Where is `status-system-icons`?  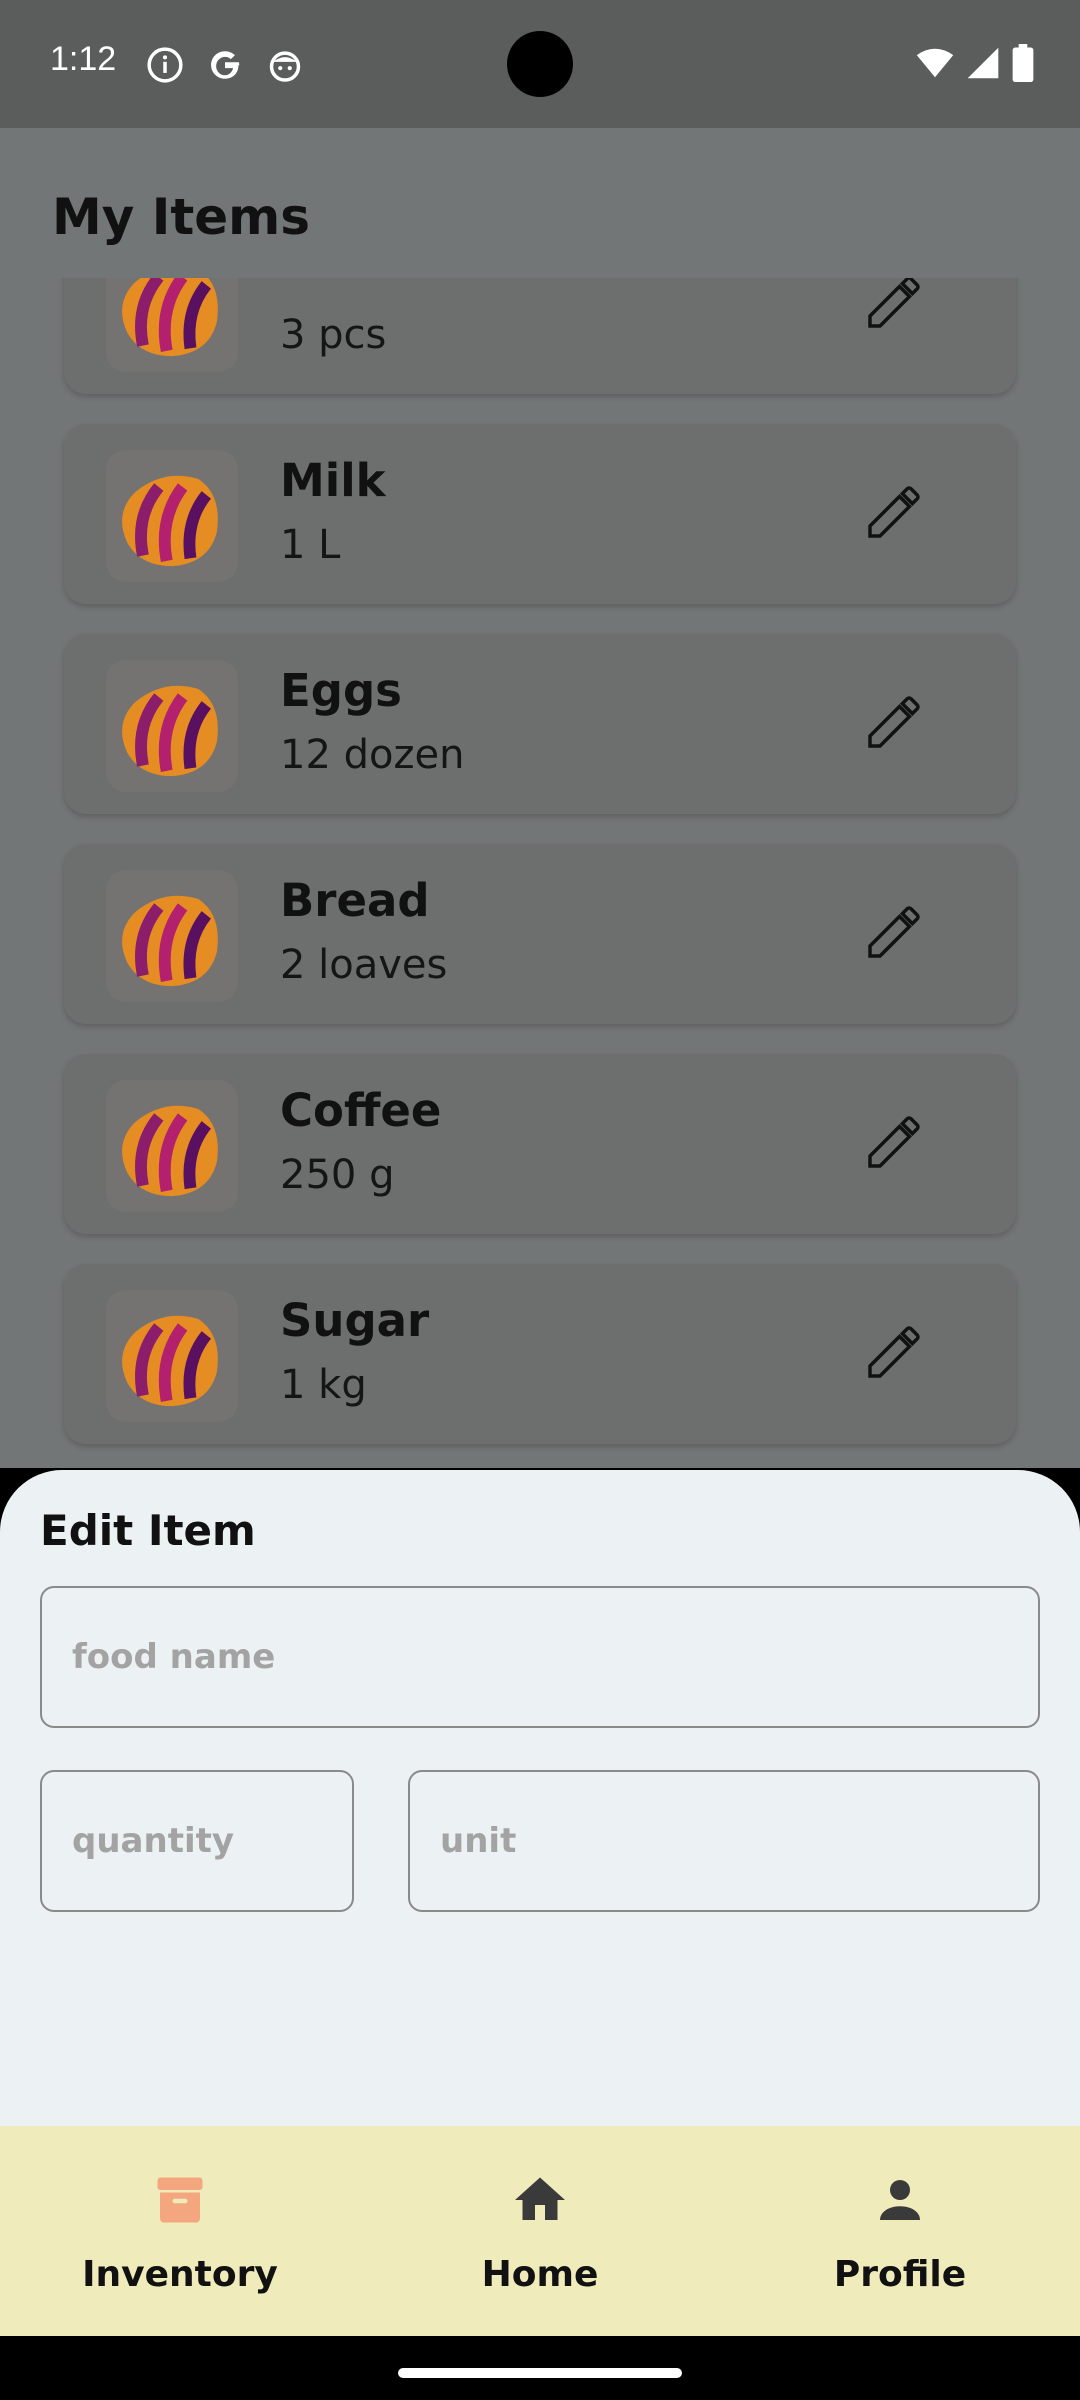 status-system-icons is located at coordinates (975, 65).